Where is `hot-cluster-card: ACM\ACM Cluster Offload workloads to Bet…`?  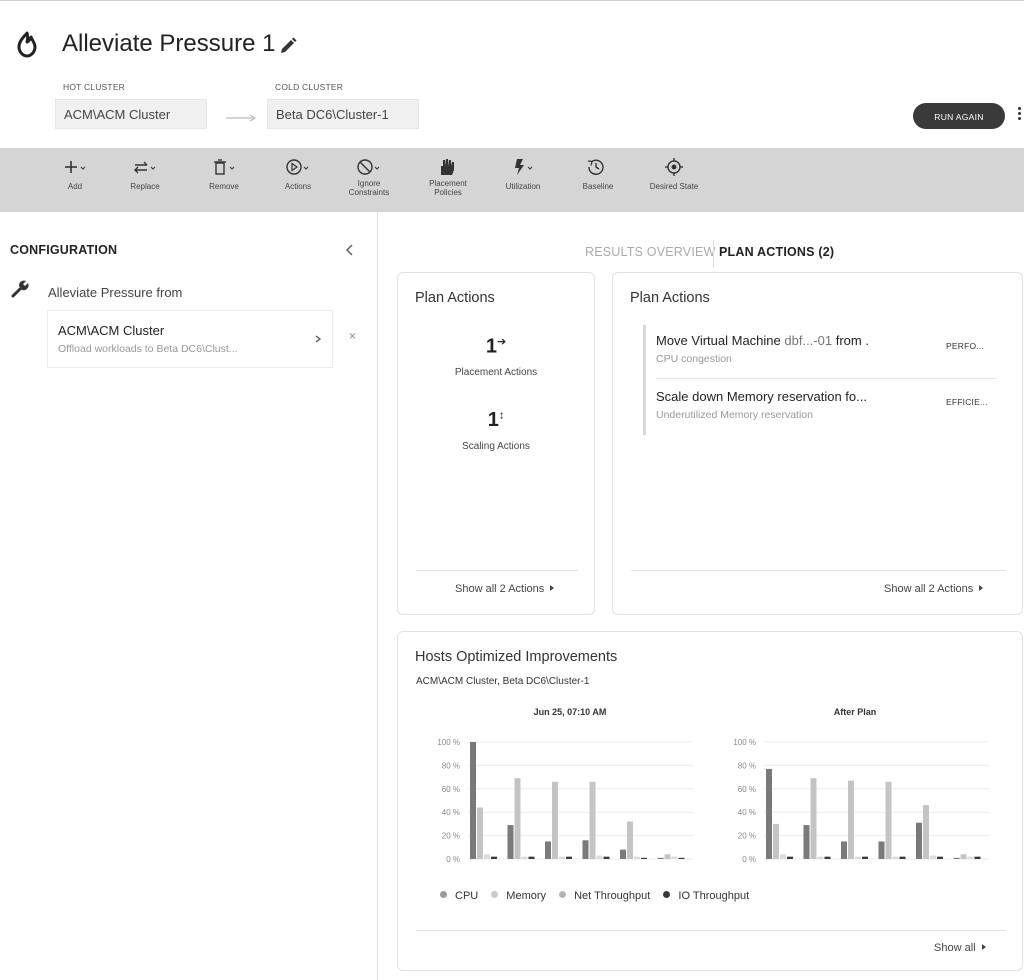
hot-cluster-card: ACM\ACM Cluster Offload workloads to Bet… is located at coordinates (190, 339).